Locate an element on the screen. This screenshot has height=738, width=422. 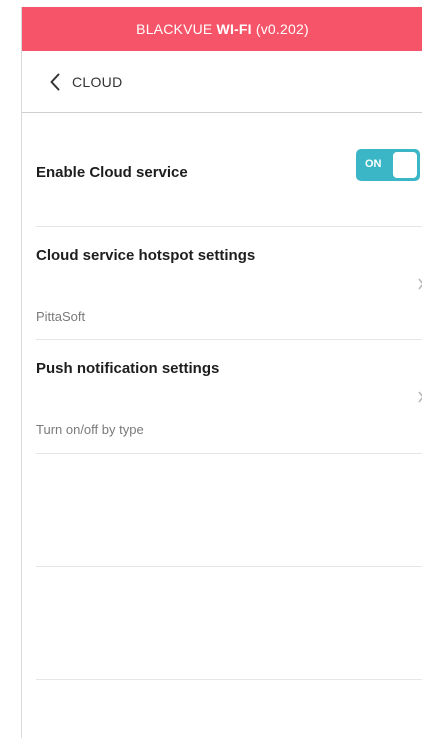
back-button: CLOUD is located at coordinates (86, 82).